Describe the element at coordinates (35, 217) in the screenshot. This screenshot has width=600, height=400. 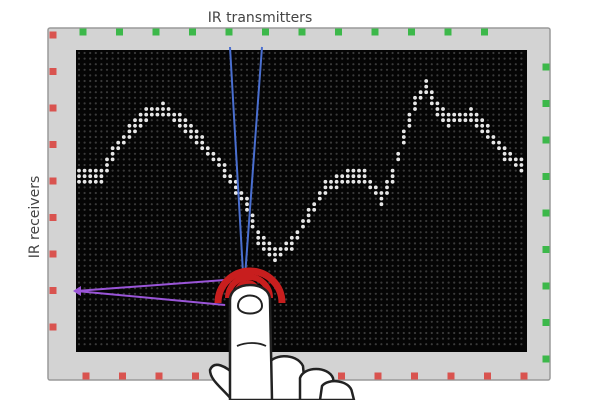
I see `receivers-label: IR receivers` at that location.